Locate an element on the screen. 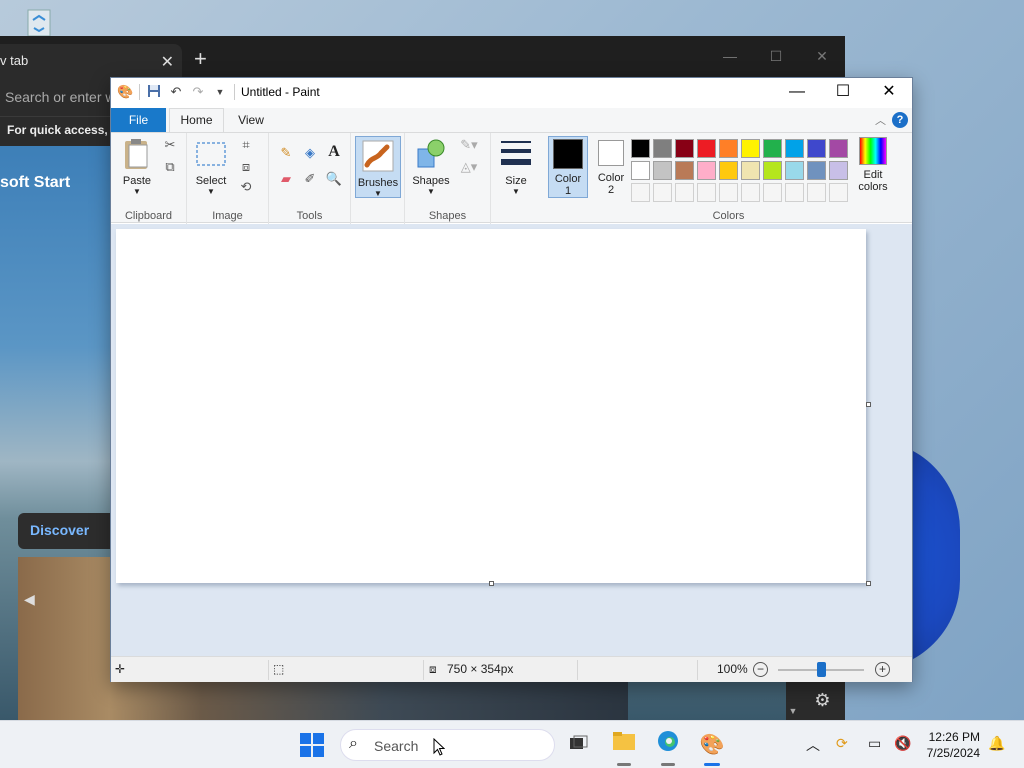  browser-tab: v tab ✕ is located at coordinates (91, 62).